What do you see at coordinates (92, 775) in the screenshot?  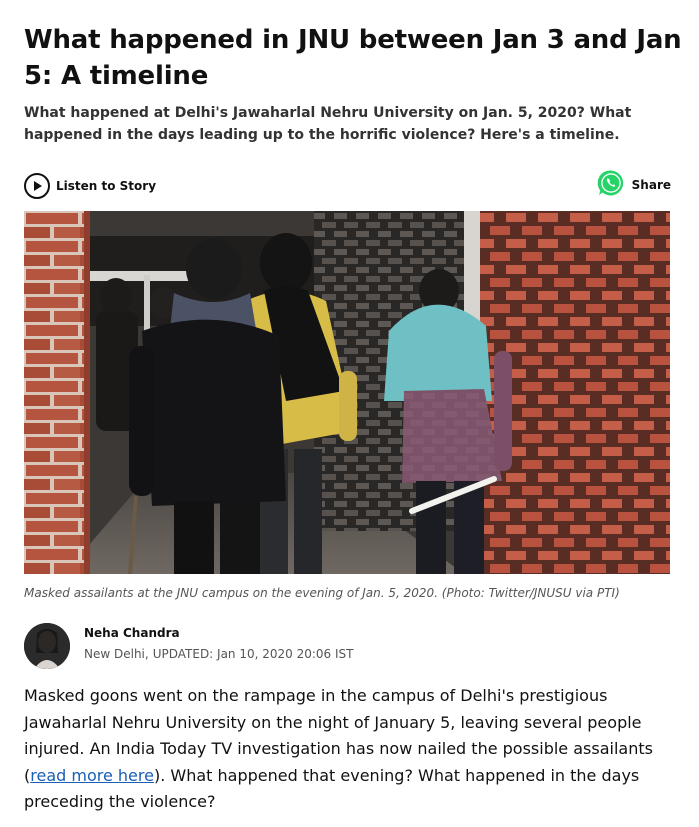 I see `read-more-link: read more here` at bounding box center [92, 775].